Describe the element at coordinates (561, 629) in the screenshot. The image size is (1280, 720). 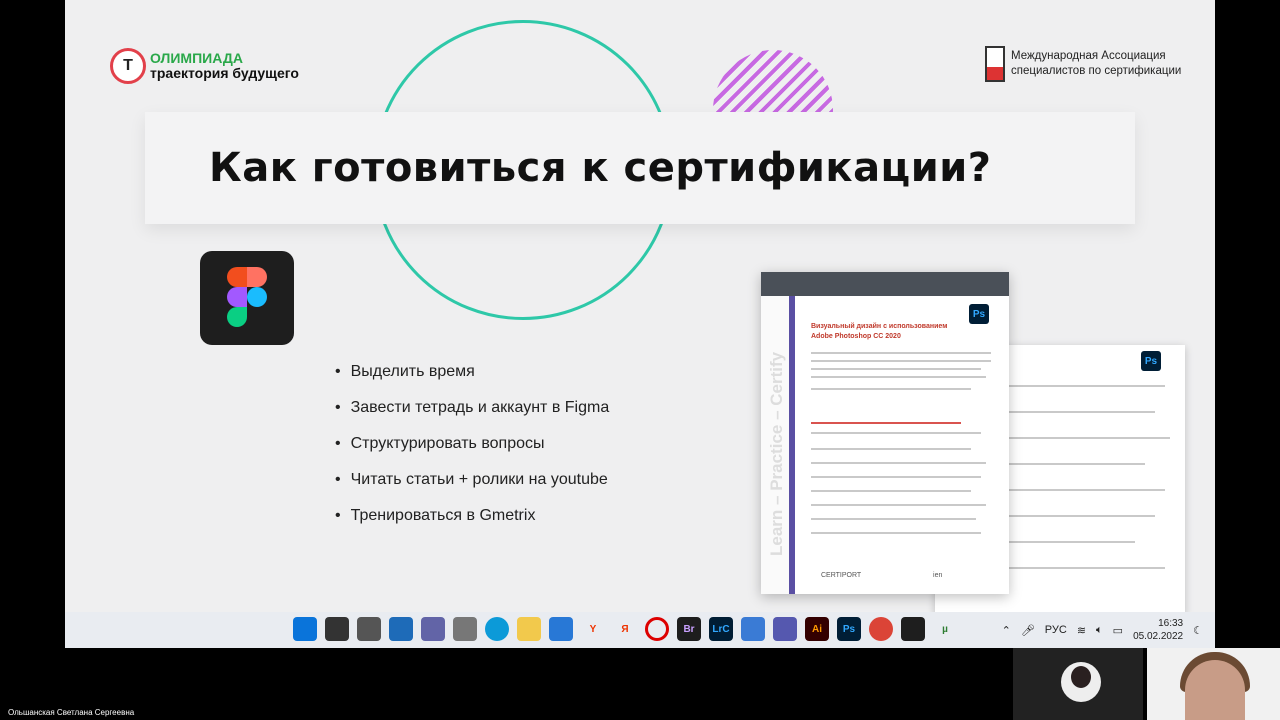
I see `store-icon` at that location.